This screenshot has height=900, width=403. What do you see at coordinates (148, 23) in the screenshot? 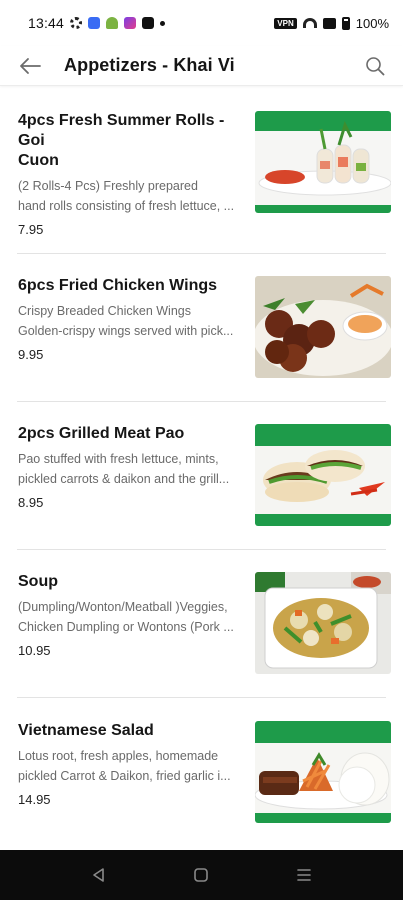
I see `app-black-icon` at bounding box center [148, 23].